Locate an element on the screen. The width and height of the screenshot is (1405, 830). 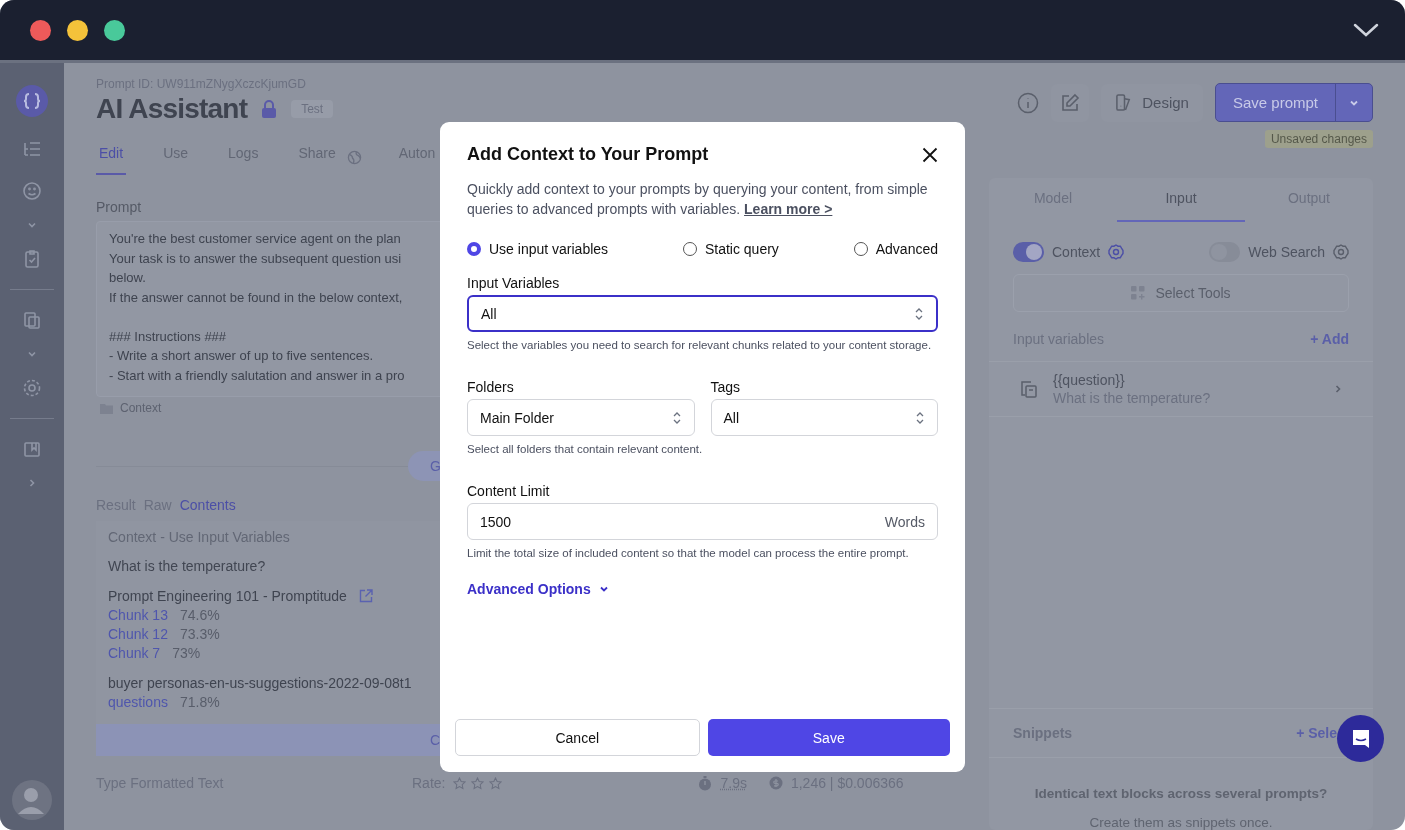
select-tools-button: Select Tools is located at coordinates (1181, 293).